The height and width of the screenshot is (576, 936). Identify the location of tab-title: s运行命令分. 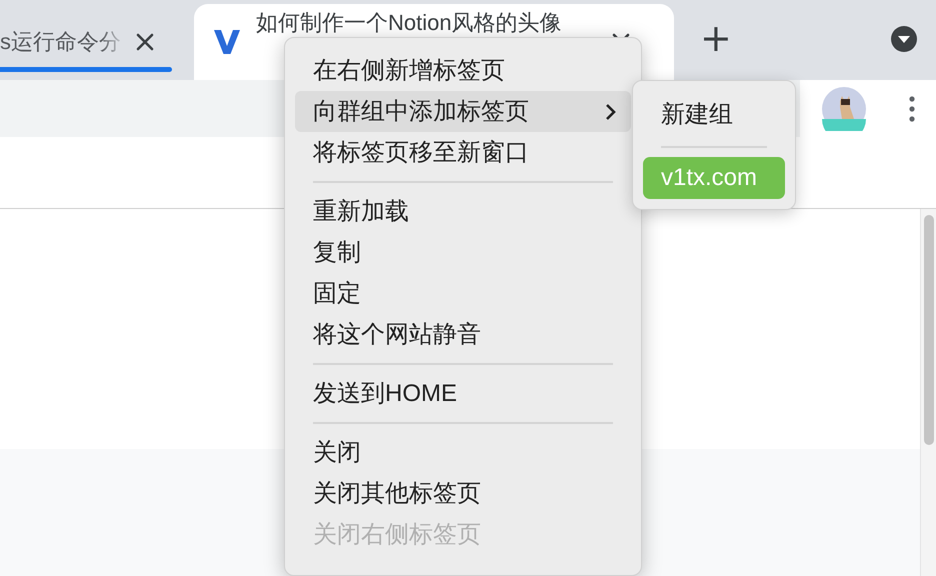
(61, 42).